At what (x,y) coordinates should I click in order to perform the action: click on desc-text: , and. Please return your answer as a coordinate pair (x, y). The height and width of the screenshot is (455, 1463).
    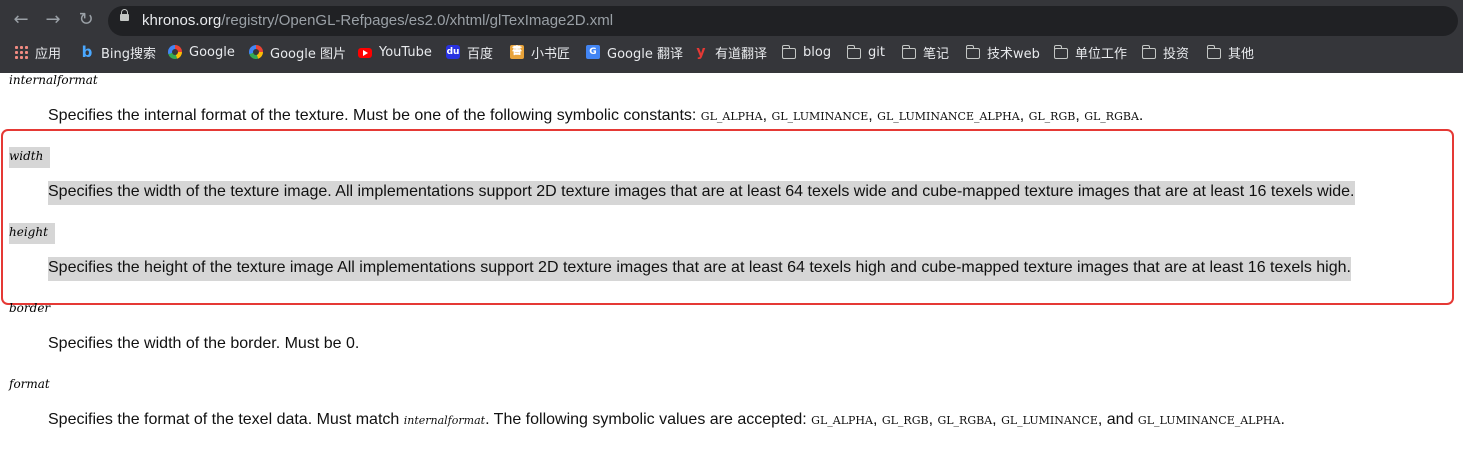
    Looking at the image, I should click on (1117, 419).